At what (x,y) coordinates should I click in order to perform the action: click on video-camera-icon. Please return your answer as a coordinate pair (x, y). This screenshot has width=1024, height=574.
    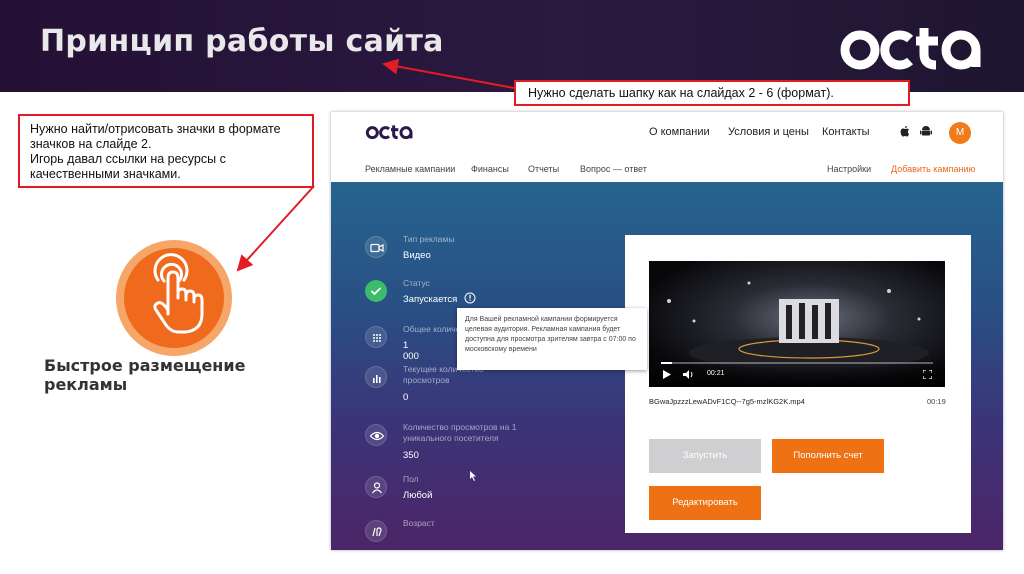
    Looking at the image, I should click on (376, 247).